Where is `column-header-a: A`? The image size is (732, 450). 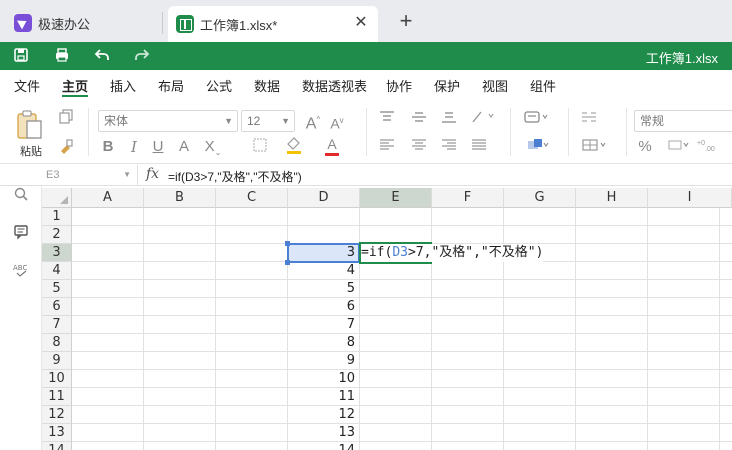 column-header-a: A is located at coordinates (108, 198).